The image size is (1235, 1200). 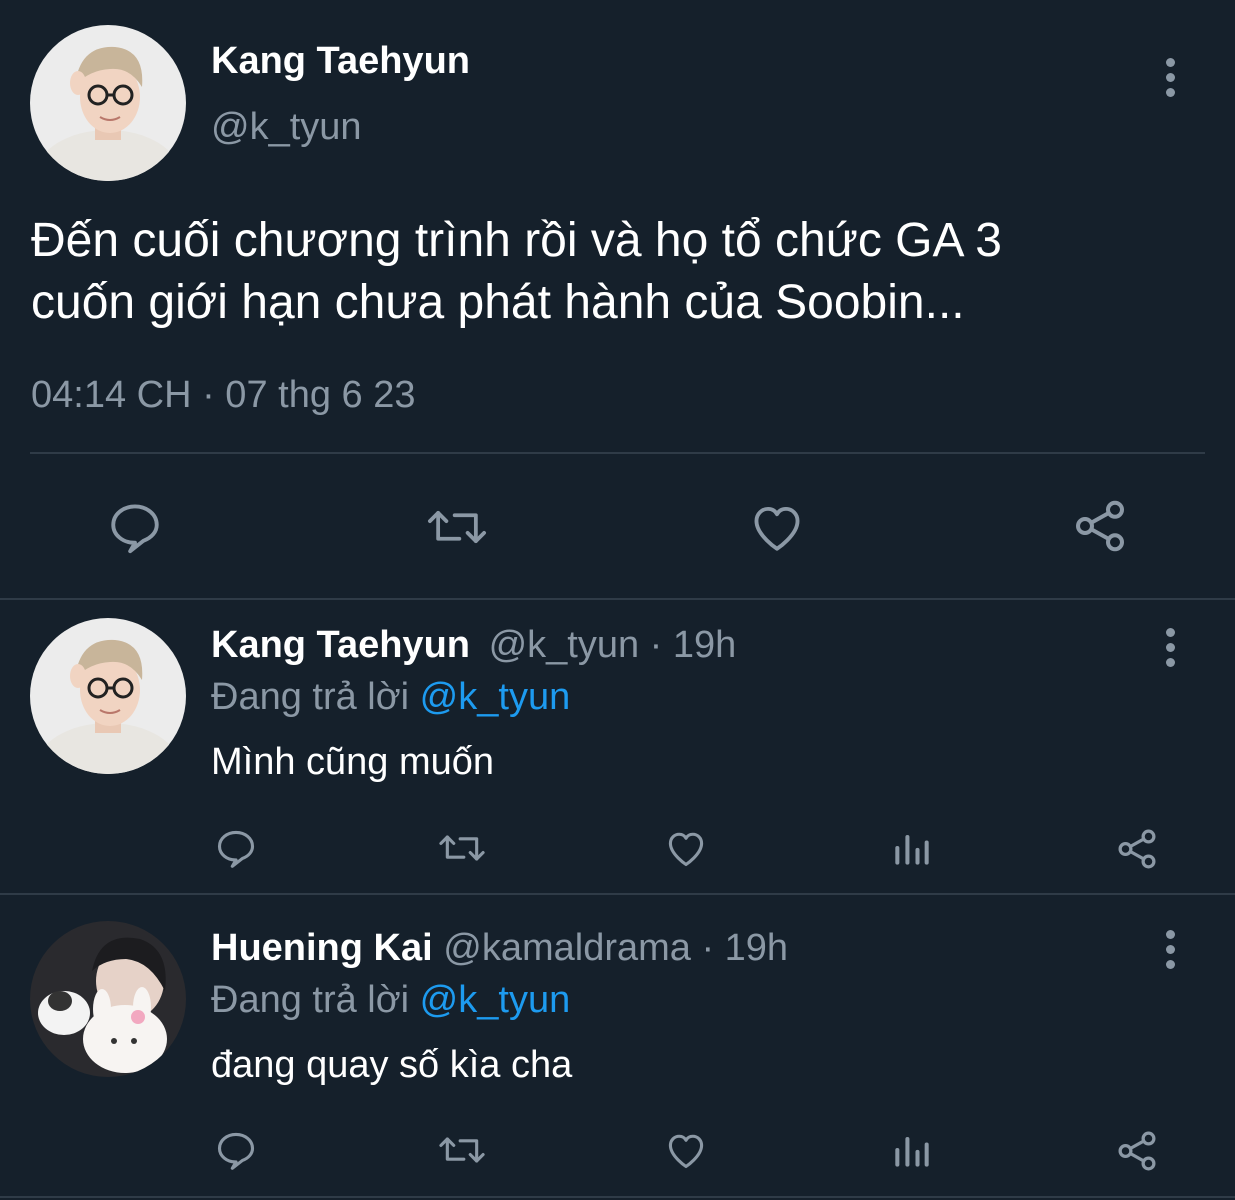 I want to click on tweet-timestamp: 04:14 CH · 07 thg 6 23, so click(x=223, y=395).